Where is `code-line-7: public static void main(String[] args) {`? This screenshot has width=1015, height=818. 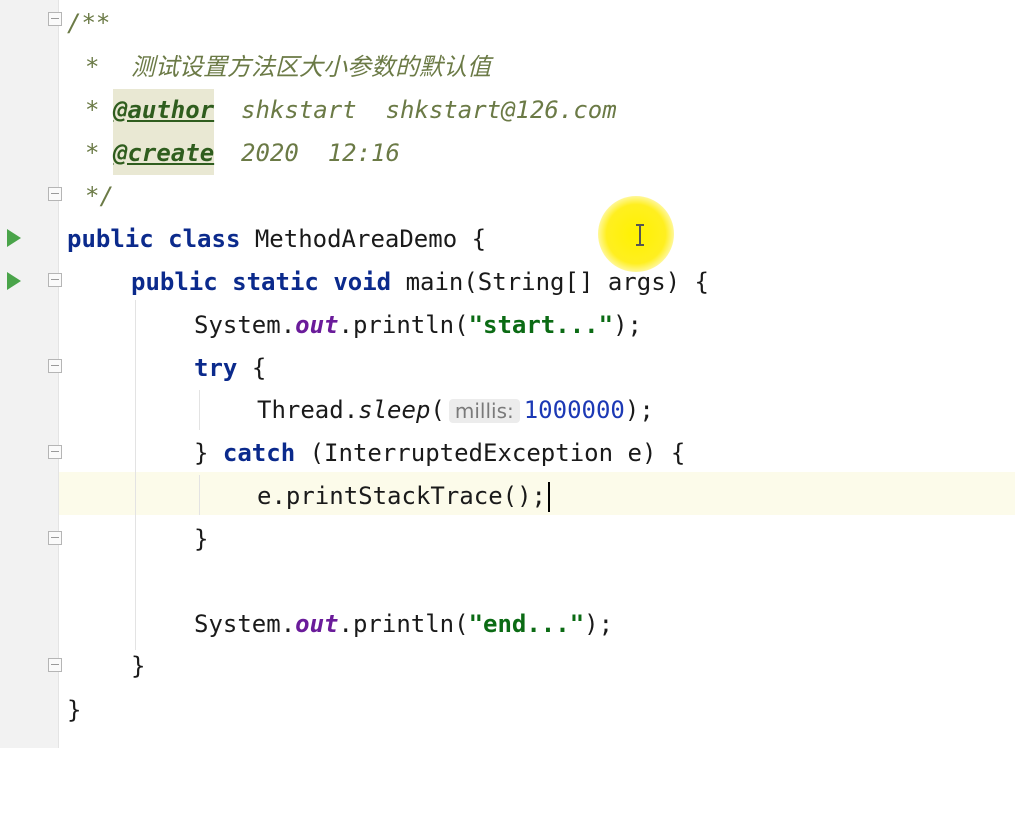
code-line-7: public static void main(String[] args) { is located at coordinates (537, 282).